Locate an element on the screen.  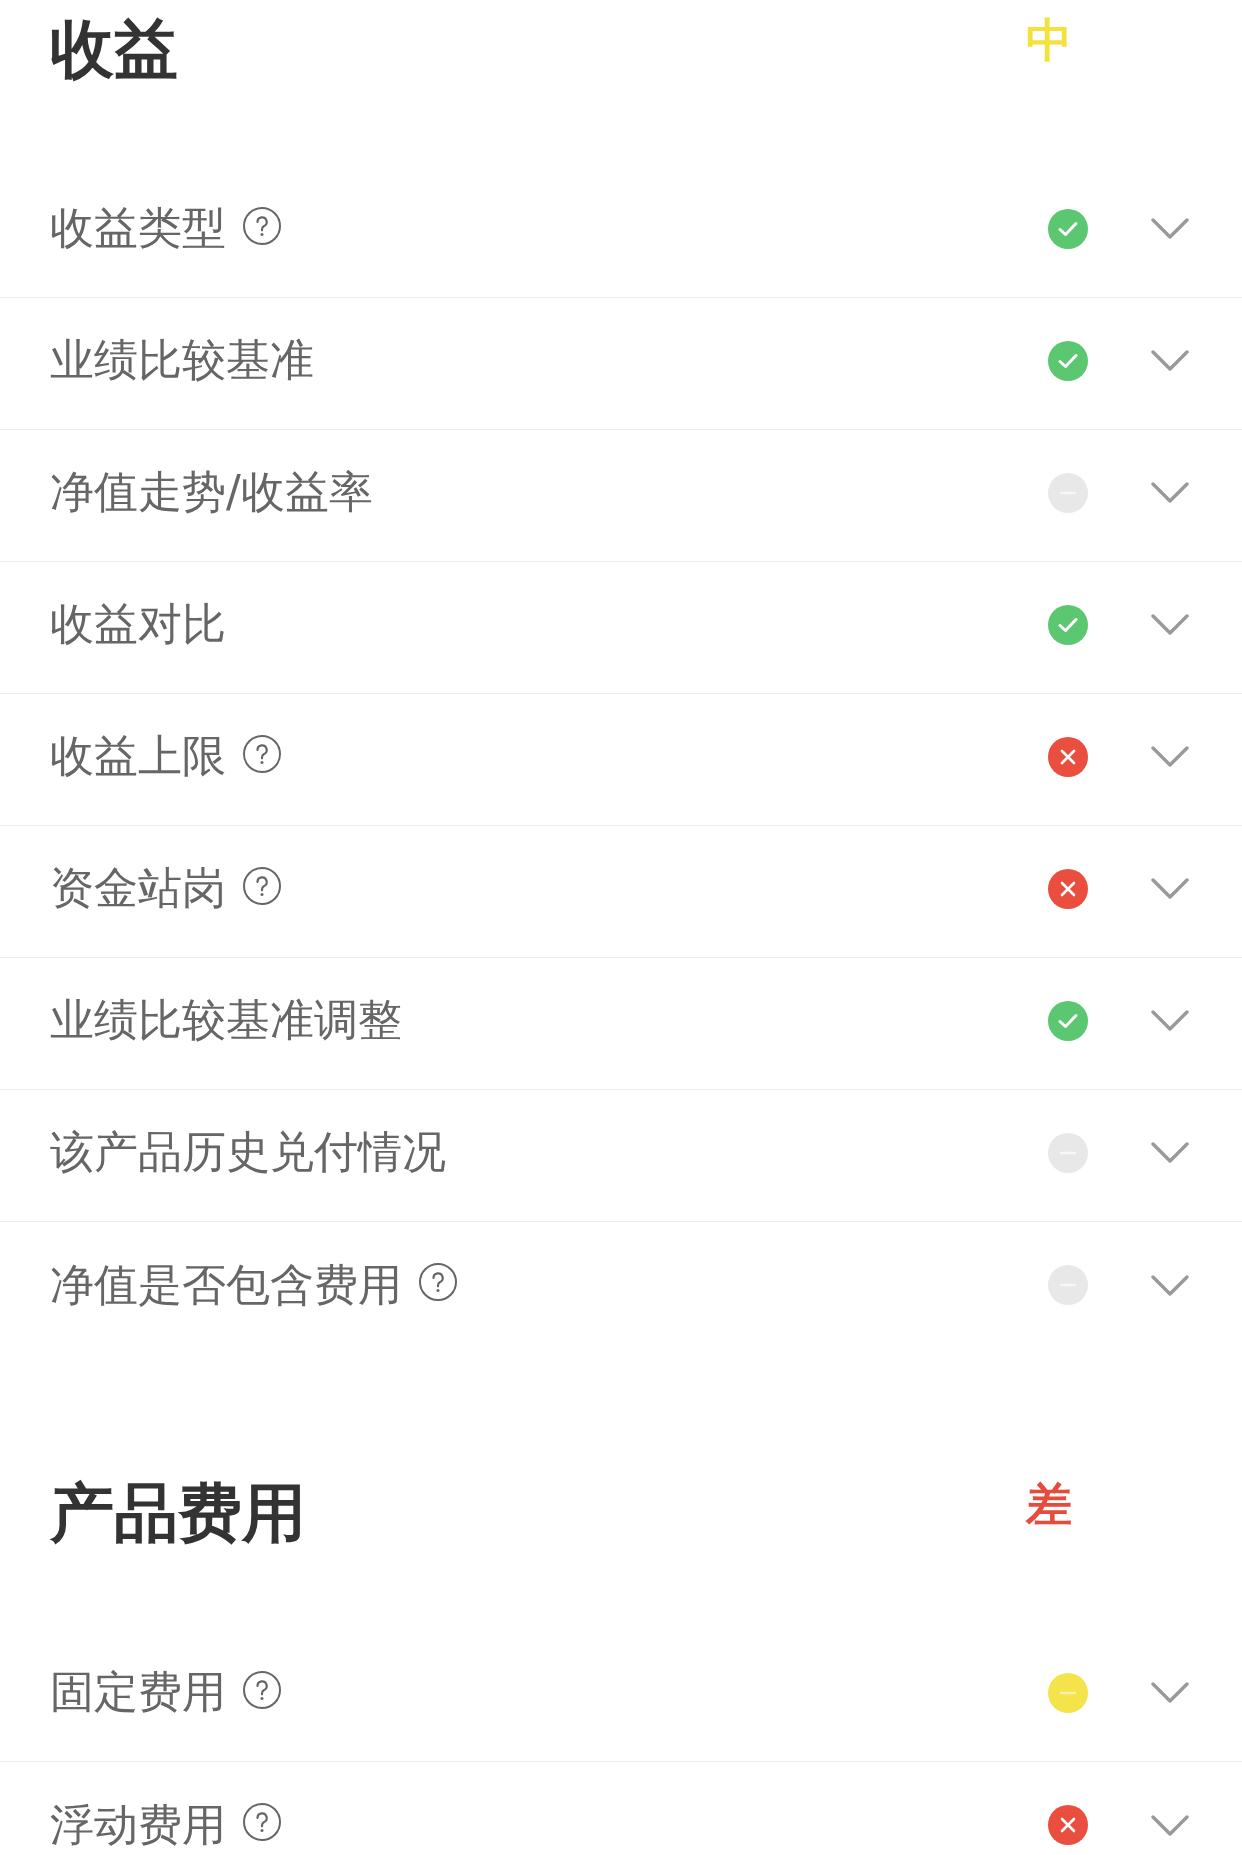
item-label: 业绩比较基准 is located at coordinates (182, 360).